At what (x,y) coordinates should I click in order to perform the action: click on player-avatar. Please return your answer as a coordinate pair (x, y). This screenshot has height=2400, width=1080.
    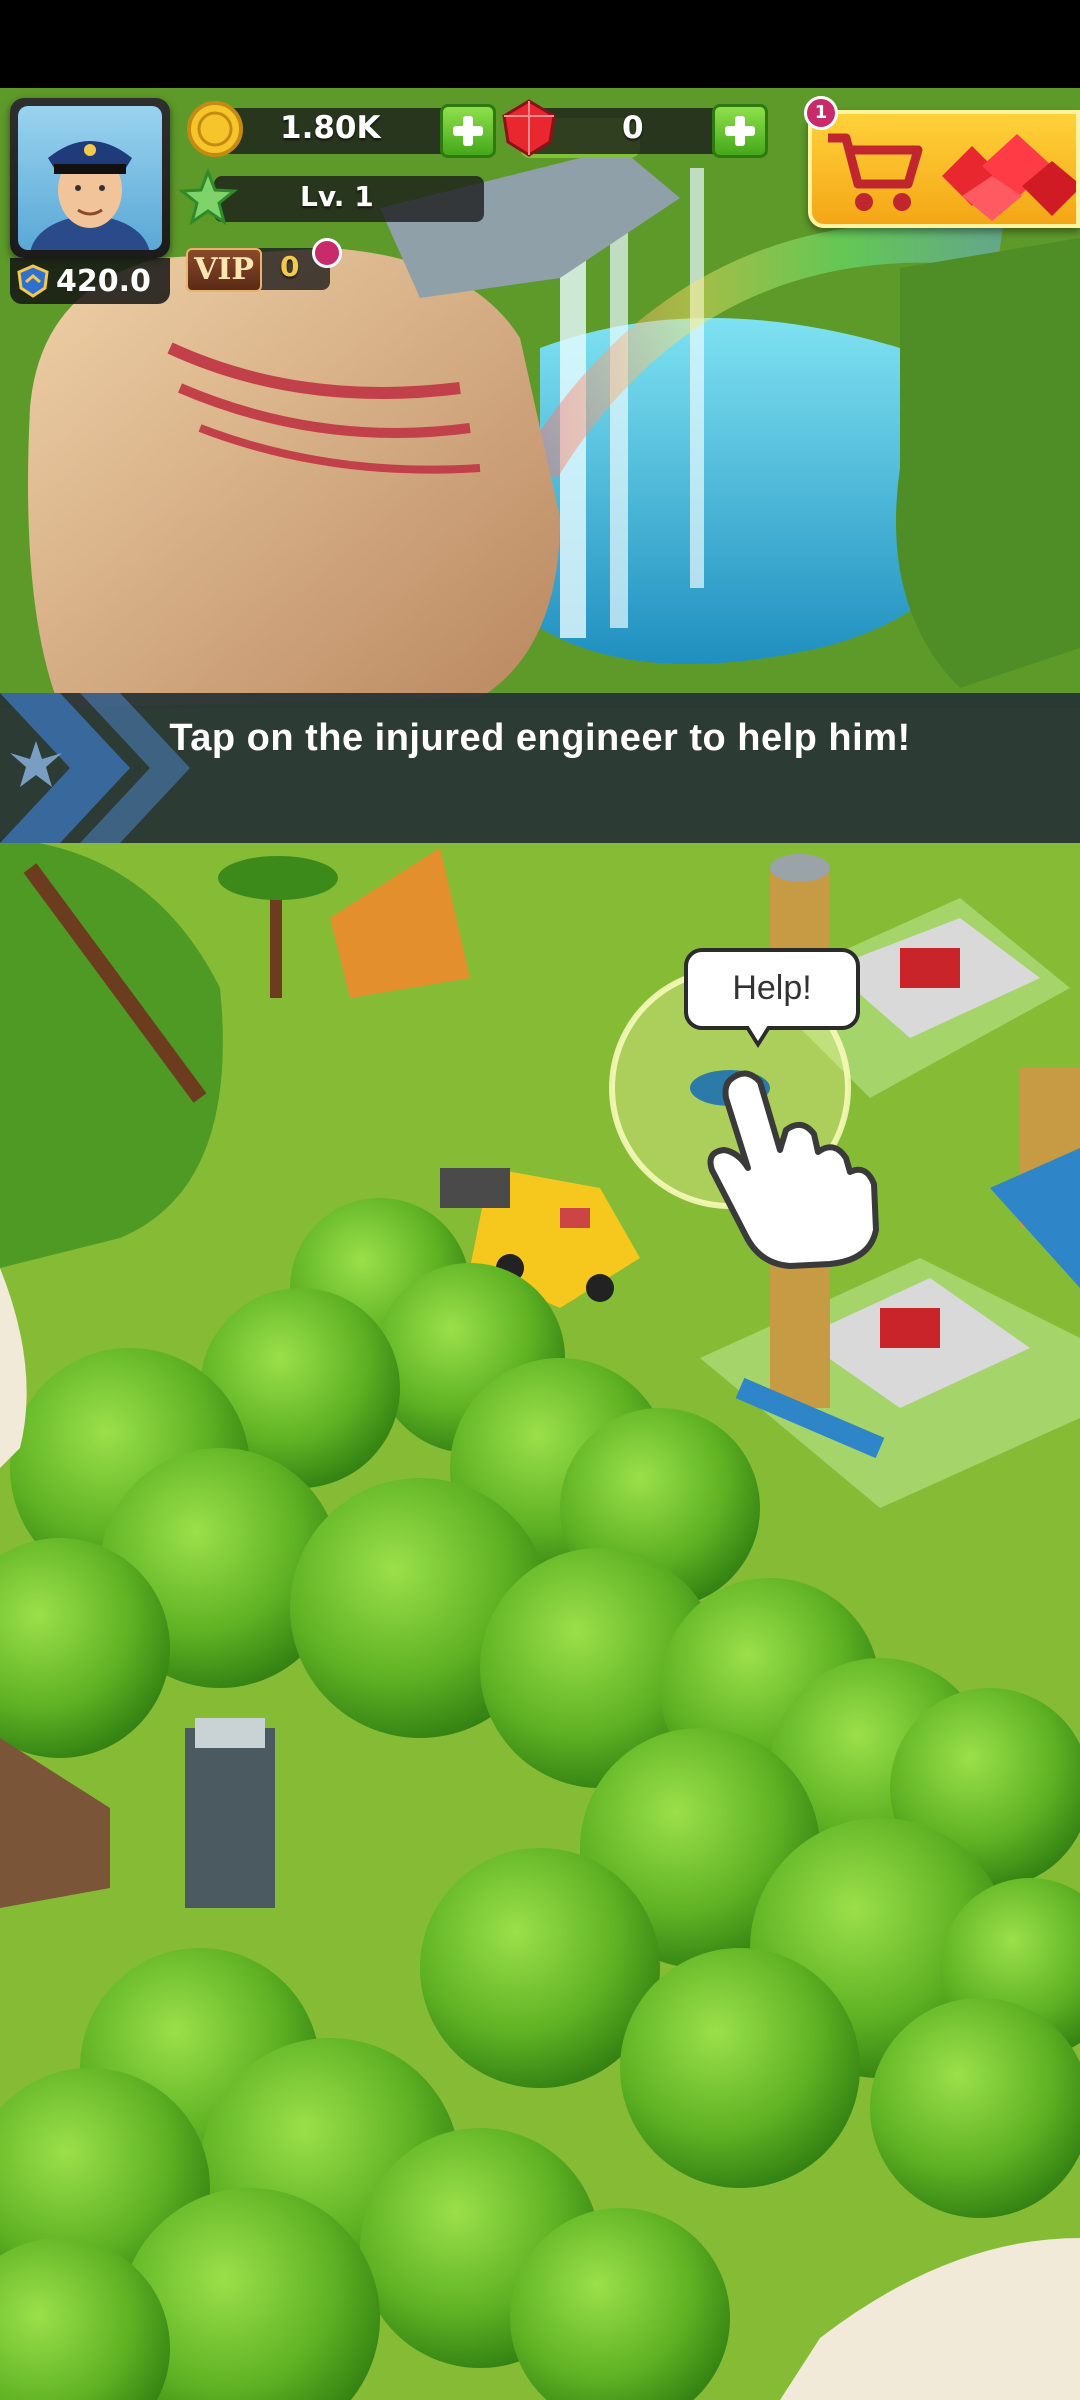
    Looking at the image, I should click on (90, 178).